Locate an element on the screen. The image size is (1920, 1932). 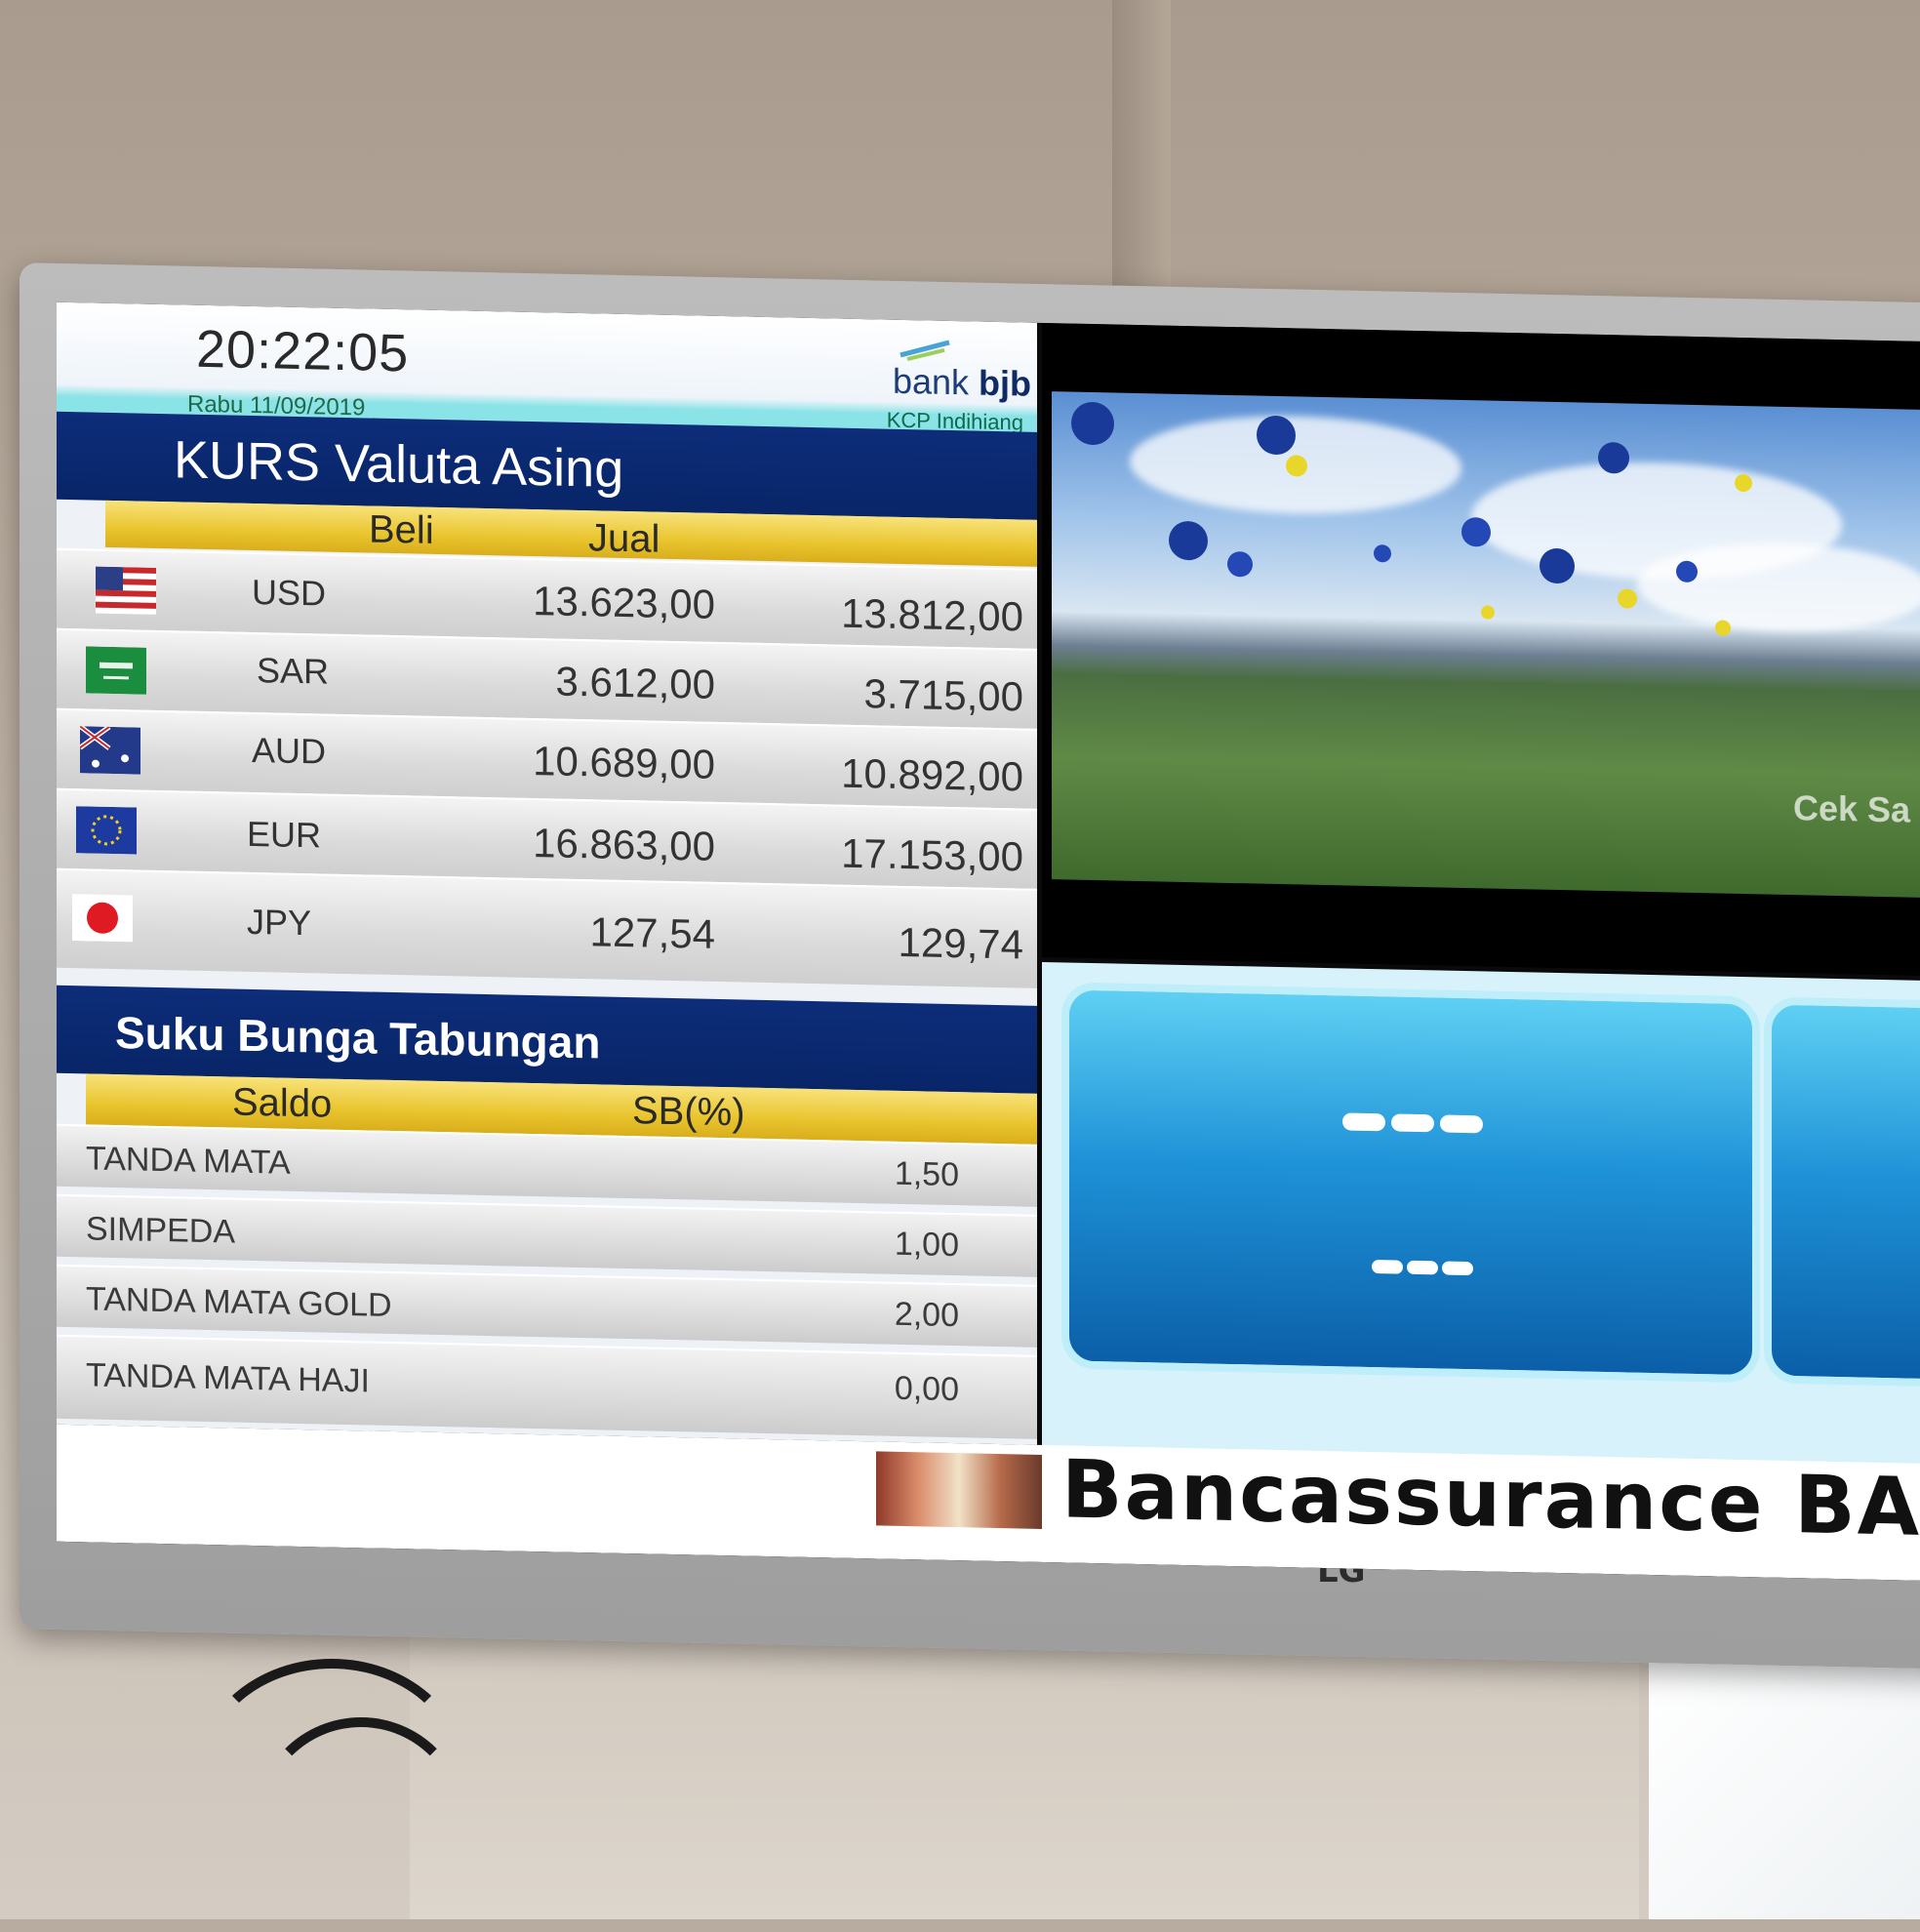
bank-name: bank bjb is located at coordinates (961, 382).